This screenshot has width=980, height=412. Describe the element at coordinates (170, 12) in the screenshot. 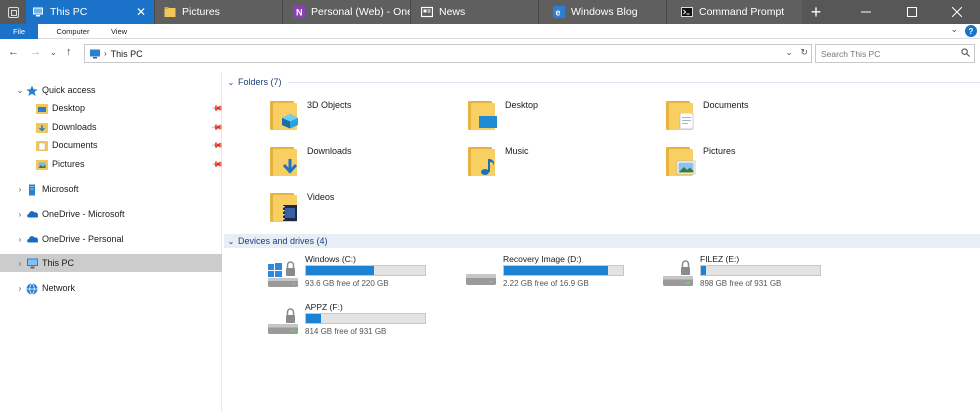

I see `folder-icon` at that location.